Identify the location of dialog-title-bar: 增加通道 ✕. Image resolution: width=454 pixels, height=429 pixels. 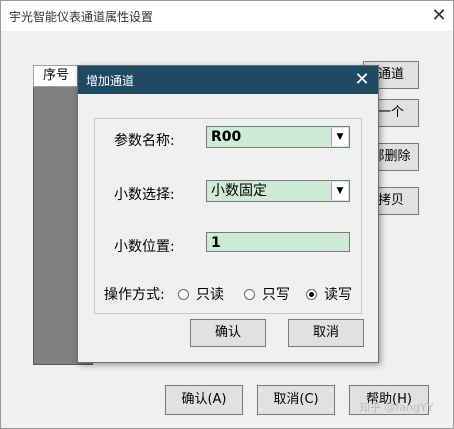
(228, 80).